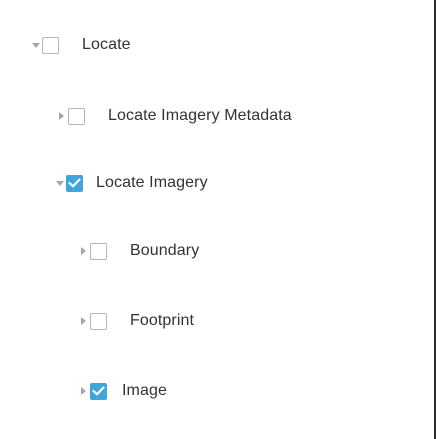 This screenshot has width=436, height=439. I want to click on layer-label-boundary: Boundary, so click(165, 250).